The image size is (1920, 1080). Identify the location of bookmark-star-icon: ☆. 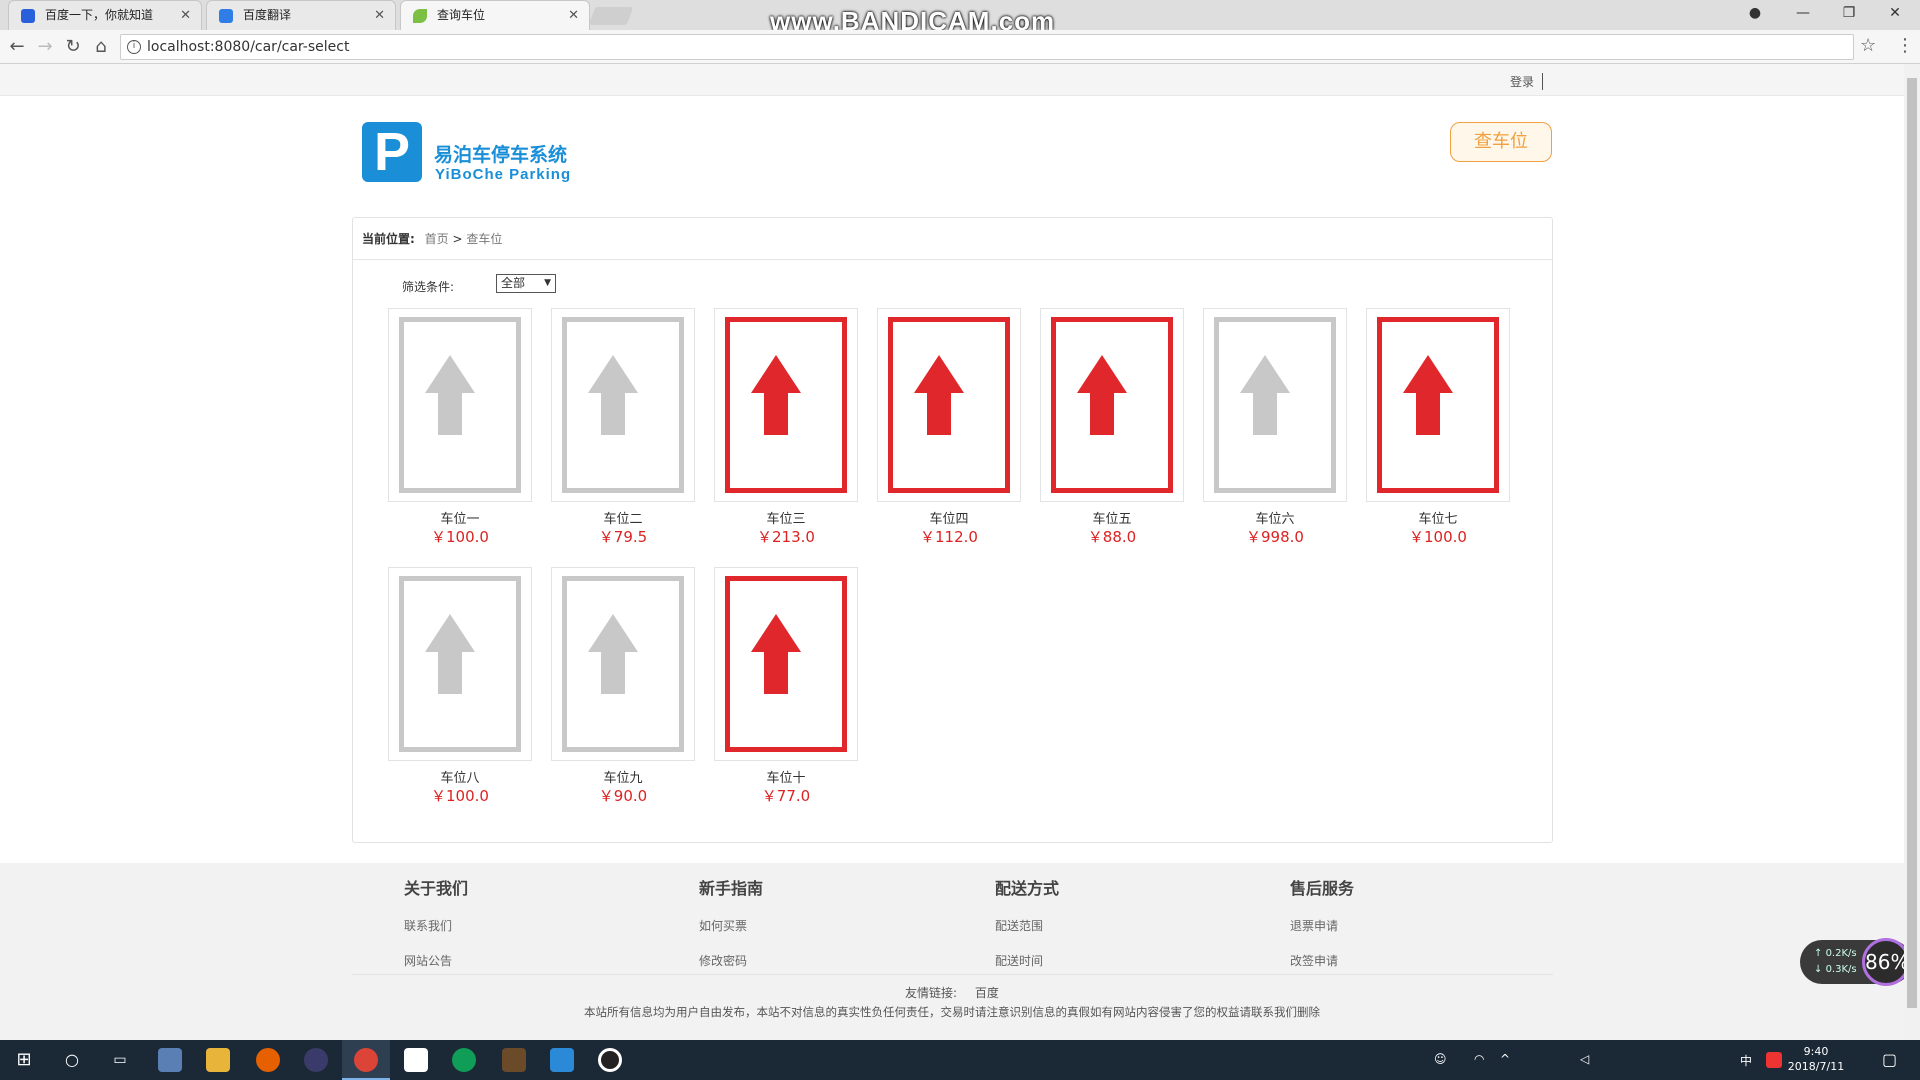
(1868, 45).